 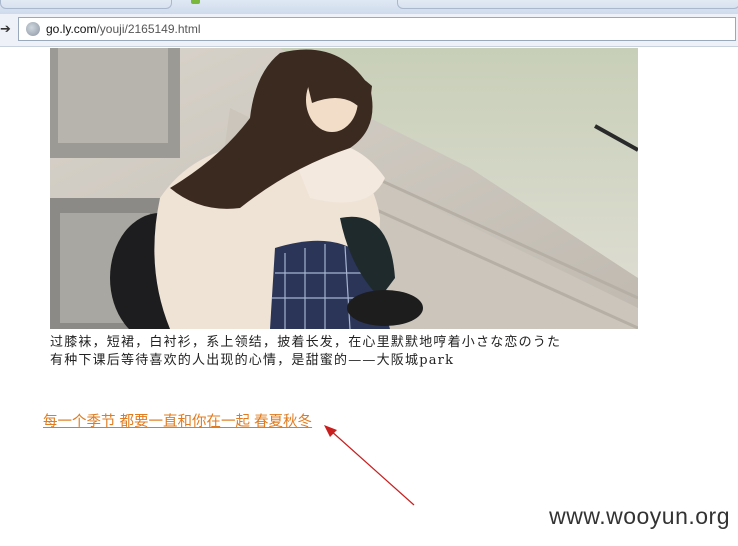 What do you see at coordinates (369, 465) in the screenshot?
I see `annotation-arrow` at bounding box center [369, 465].